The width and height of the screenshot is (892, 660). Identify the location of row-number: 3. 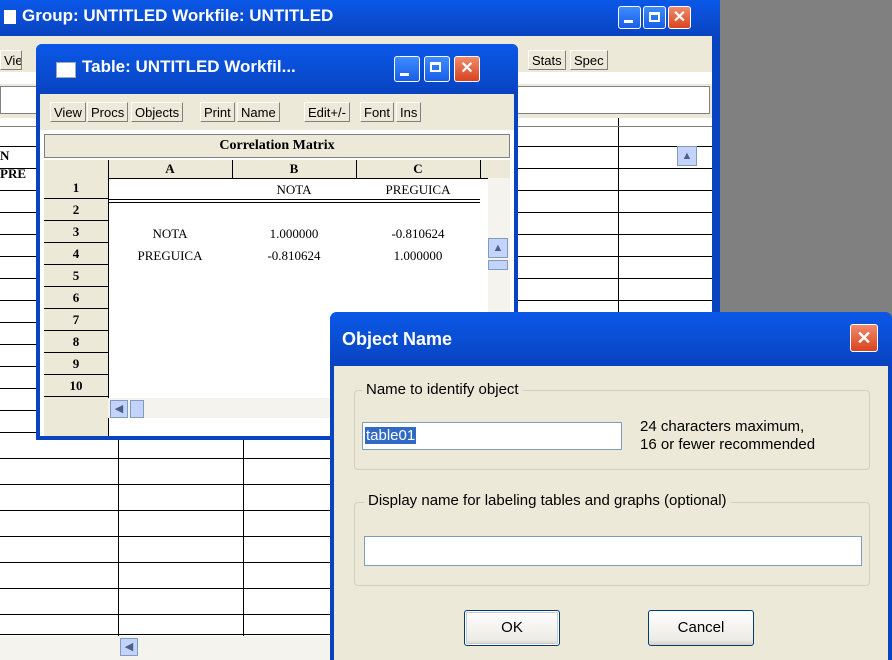
(76, 232).